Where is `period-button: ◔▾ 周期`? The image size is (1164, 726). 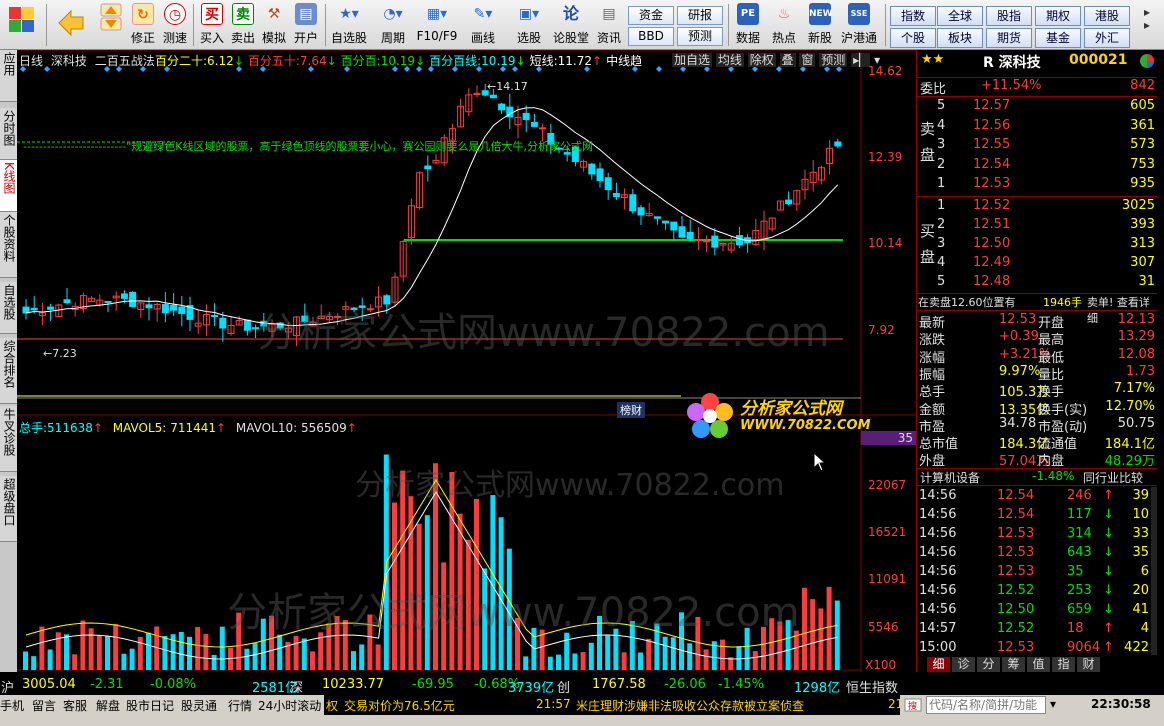 period-button: ◔▾ 周期 is located at coordinates (393, 25).